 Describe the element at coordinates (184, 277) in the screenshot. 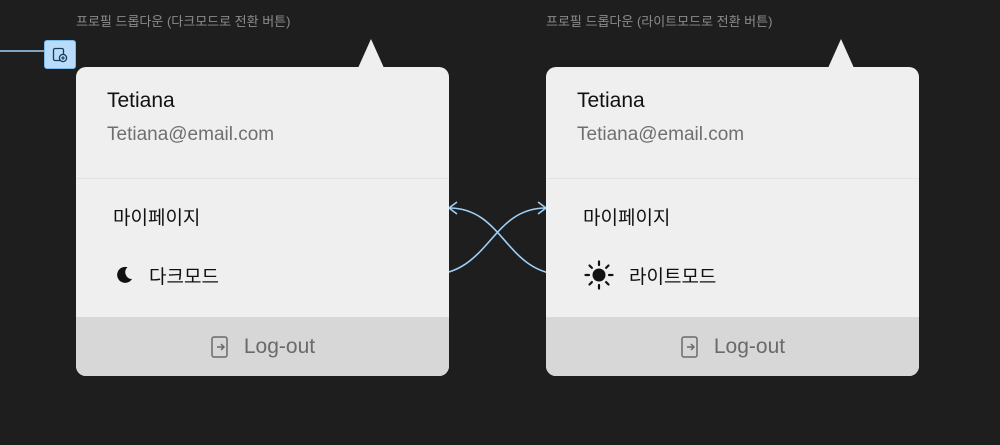

I see `dark-mode-label: 다크모드` at that location.